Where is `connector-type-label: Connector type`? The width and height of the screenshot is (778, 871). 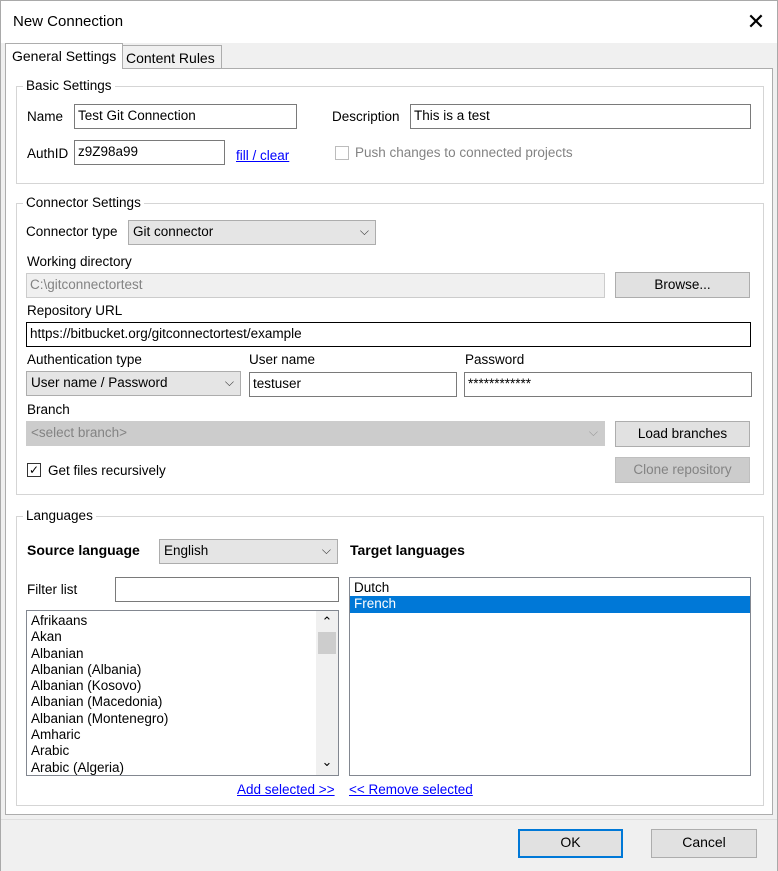
connector-type-label: Connector type is located at coordinates (72, 231).